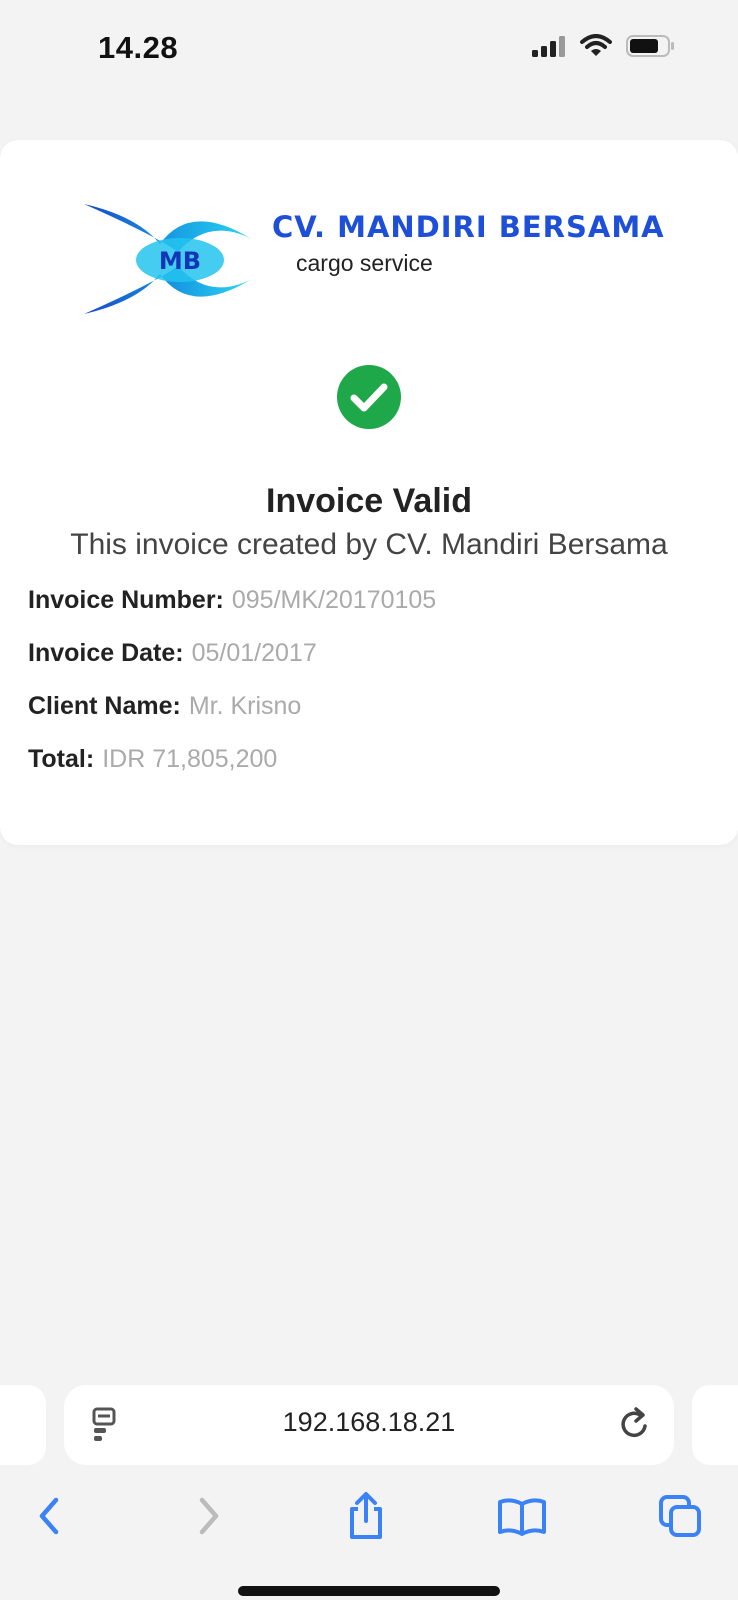 The height and width of the screenshot is (1600, 738). I want to click on bookmarks-icon, so click(522, 1517).